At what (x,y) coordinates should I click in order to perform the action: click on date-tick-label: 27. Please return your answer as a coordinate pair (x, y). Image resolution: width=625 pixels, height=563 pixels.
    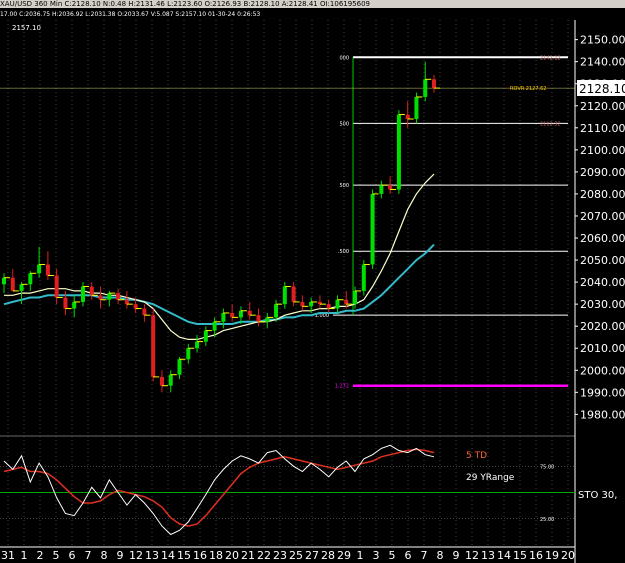
    Looking at the image, I should click on (312, 555).